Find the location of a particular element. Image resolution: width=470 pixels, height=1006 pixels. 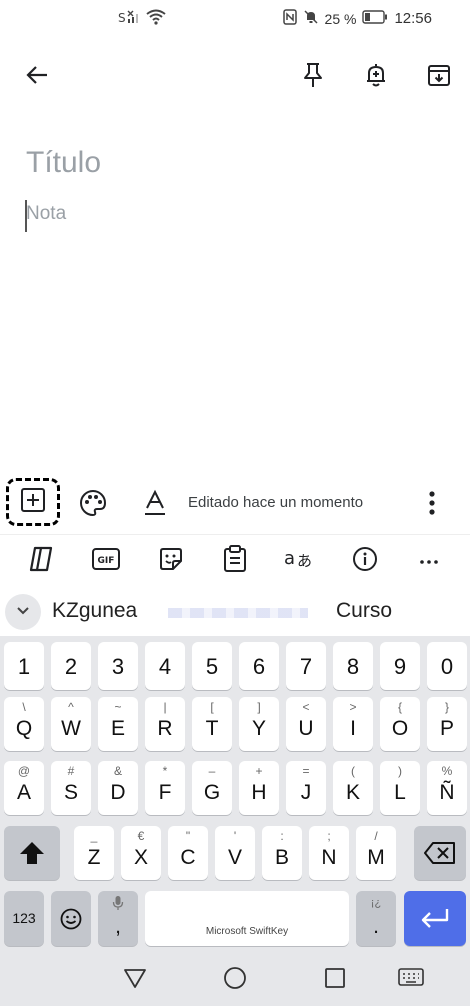

key-secondary-label: ~ is located at coordinates (118, 707).